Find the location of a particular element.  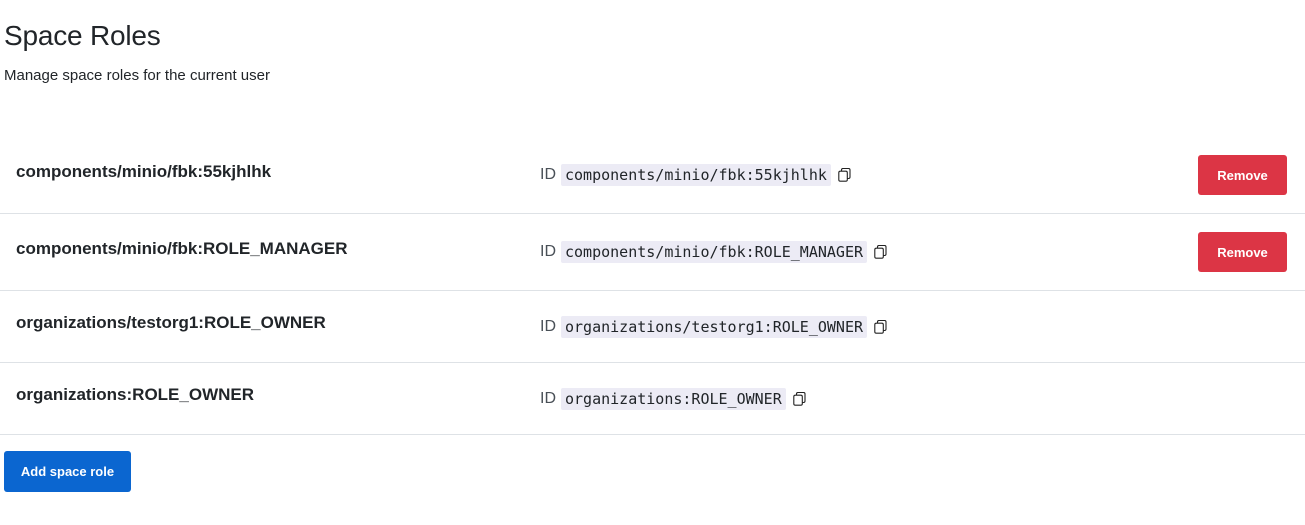

role-name: organizations:ROLE_OWNER is located at coordinates (135, 394).